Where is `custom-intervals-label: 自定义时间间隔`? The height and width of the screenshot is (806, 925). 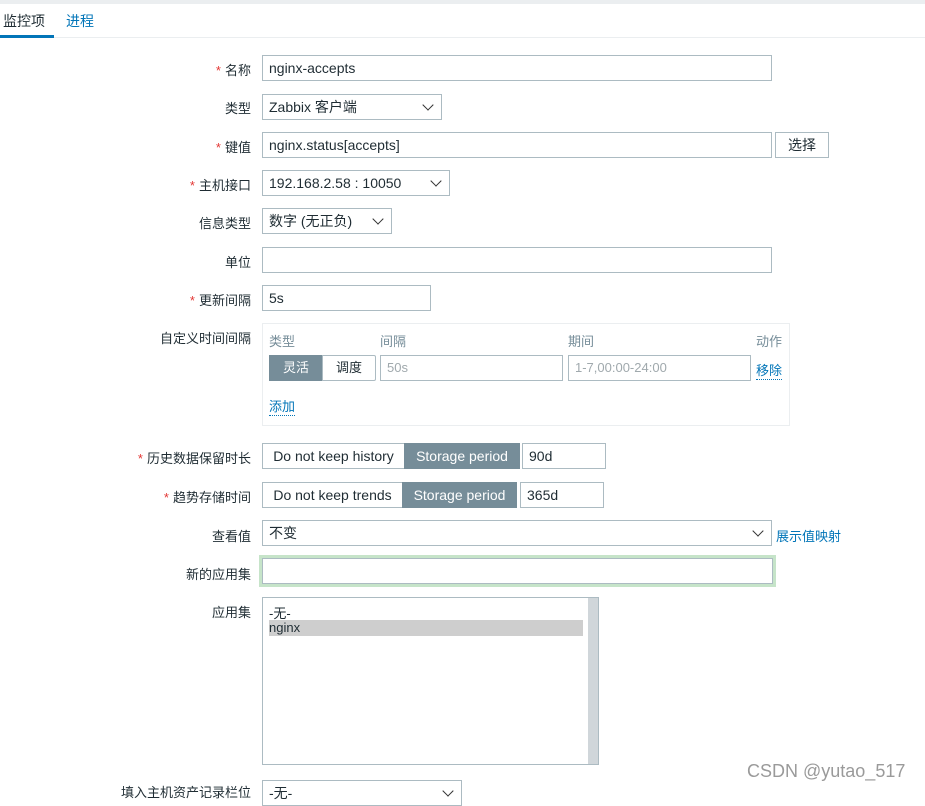
custom-intervals-label: 自定义时间间隔 is located at coordinates (205, 338).